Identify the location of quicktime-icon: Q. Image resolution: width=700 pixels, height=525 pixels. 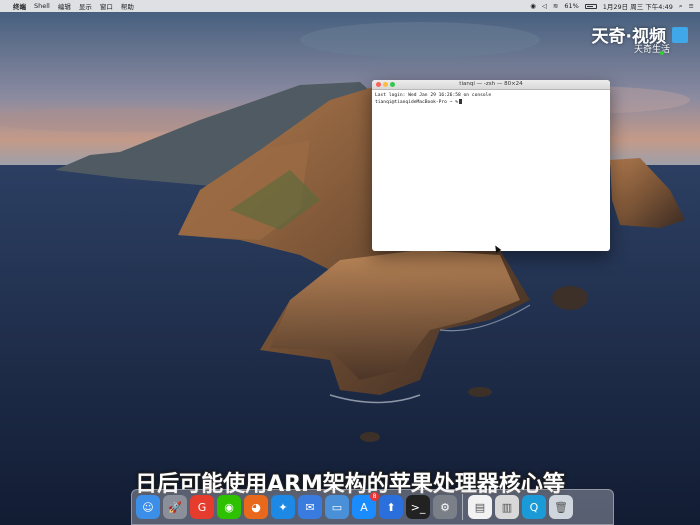
(534, 507).